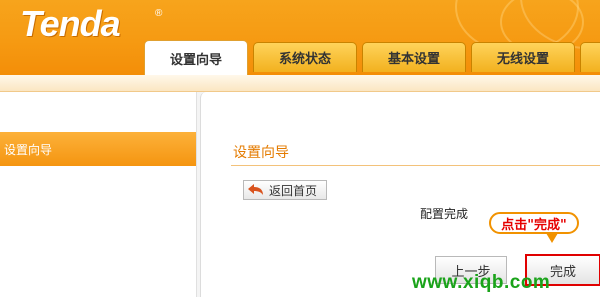  I want to click on page-title: 设置向导, so click(261, 153).